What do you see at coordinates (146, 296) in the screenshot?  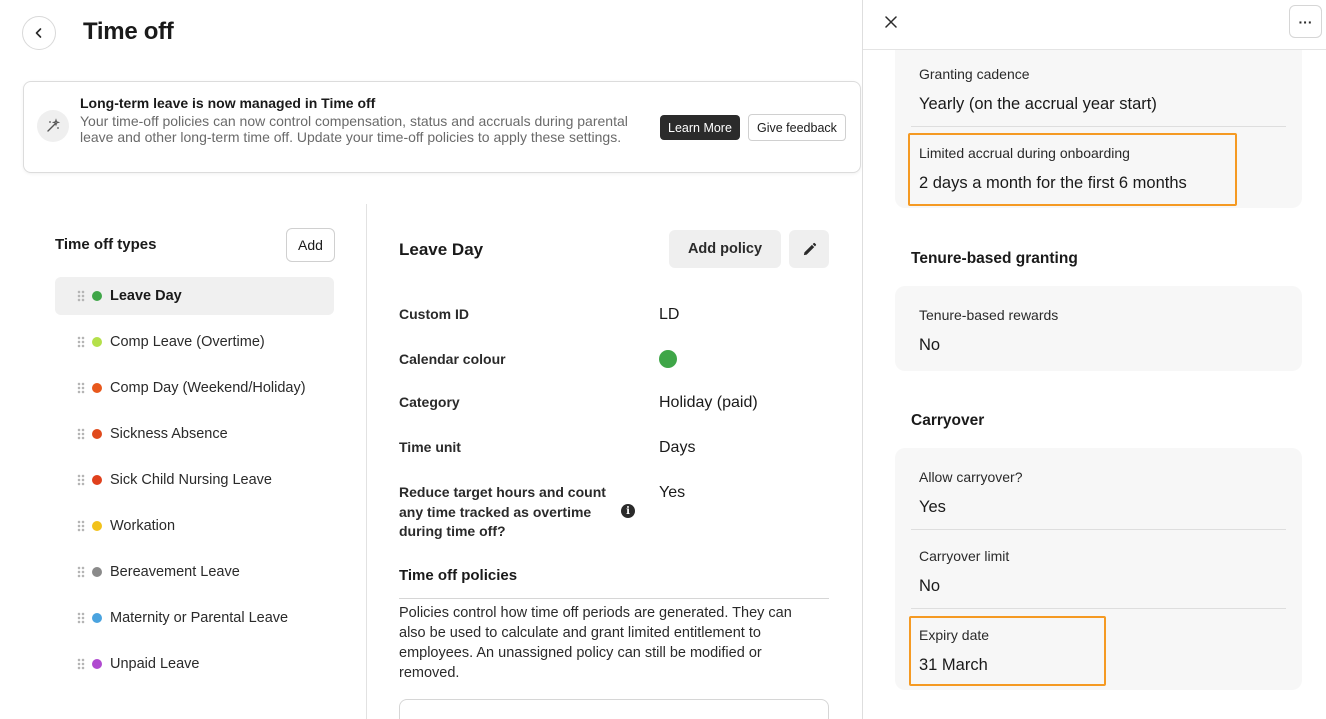 I see `type-label: Leave Day` at bounding box center [146, 296].